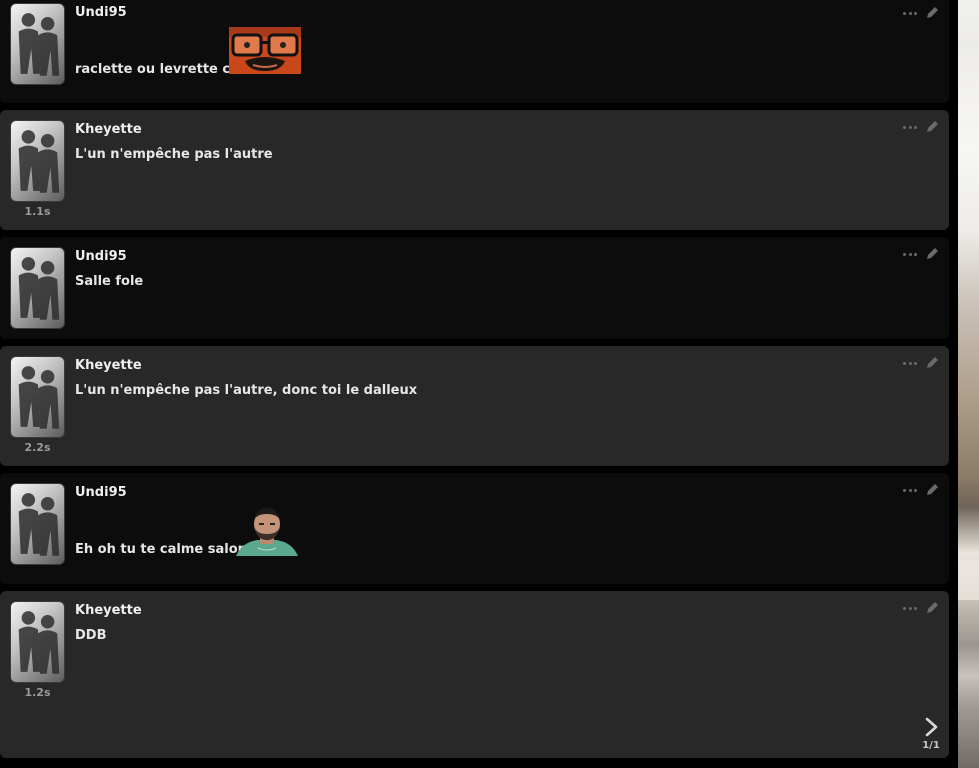 The height and width of the screenshot is (768, 979). What do you see at coordinates (91, 635) in the screenshot?
I see `message-text: DDB` at bounding box center [91, 635].